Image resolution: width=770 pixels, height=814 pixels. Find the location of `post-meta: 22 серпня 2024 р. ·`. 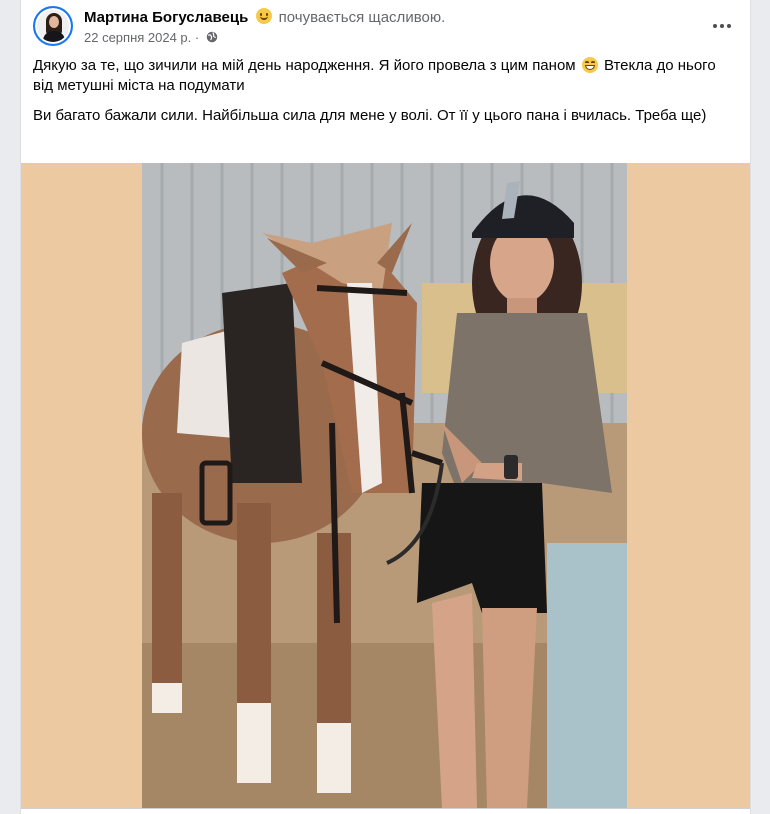

post-meta: 22 серпня 2024 р. · is located at coordinates (151, 37).